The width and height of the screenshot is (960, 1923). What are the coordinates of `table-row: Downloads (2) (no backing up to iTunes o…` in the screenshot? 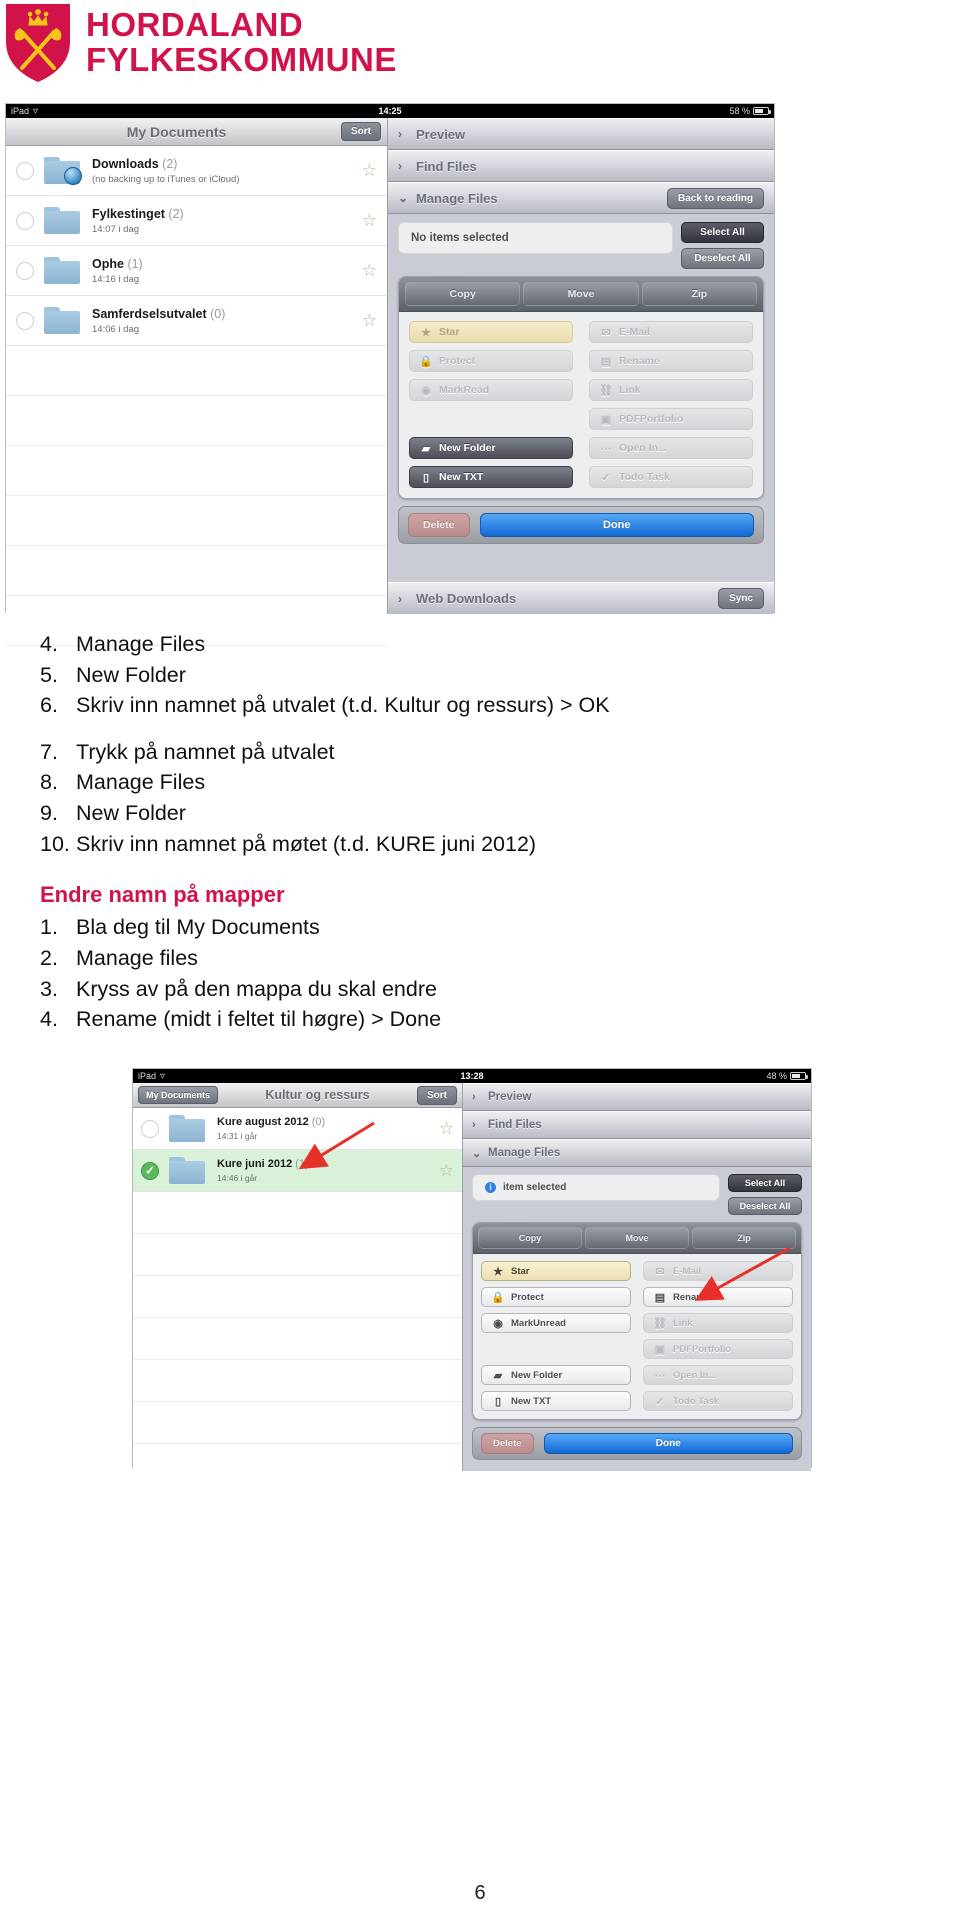 It's located at (196, 171).